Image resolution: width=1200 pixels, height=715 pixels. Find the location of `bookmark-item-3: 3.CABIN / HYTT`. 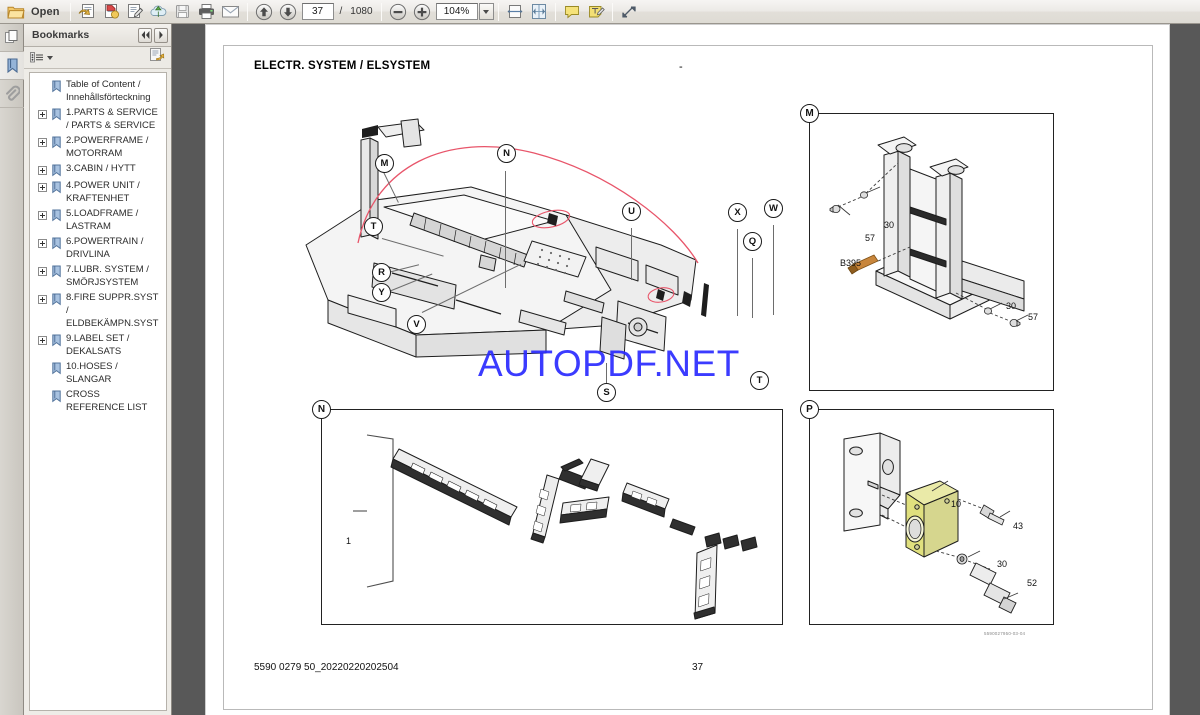

bookmark-item-3: 3.CABIN / HYTT is located at coordinates (97, 169).